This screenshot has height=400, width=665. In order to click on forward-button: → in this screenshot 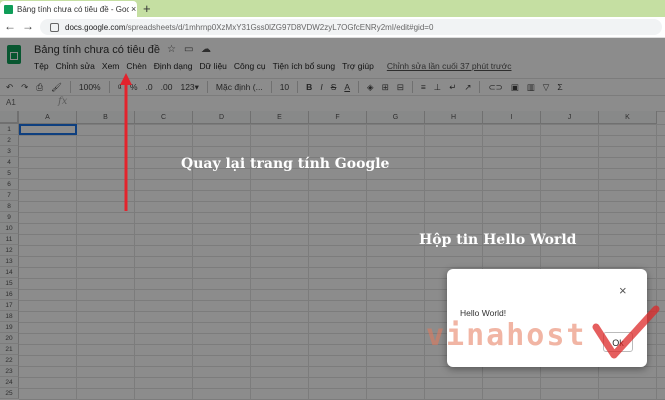, I will do `click(28, 26)`.